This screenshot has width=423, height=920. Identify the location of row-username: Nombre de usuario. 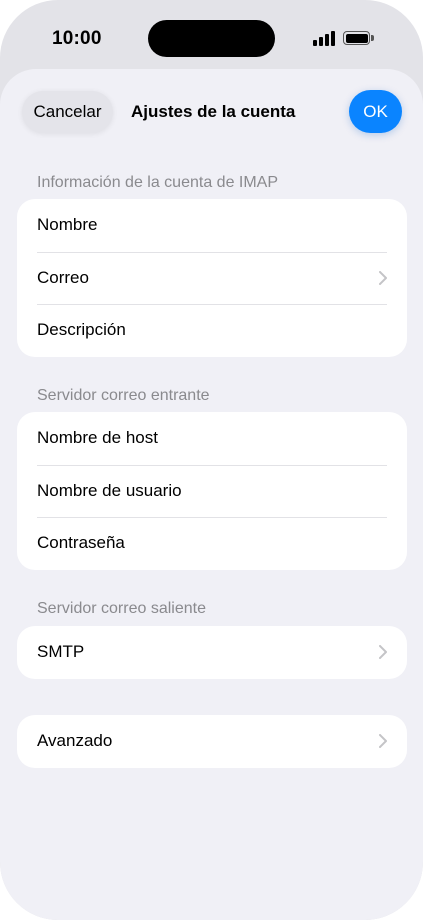
(212, 491).